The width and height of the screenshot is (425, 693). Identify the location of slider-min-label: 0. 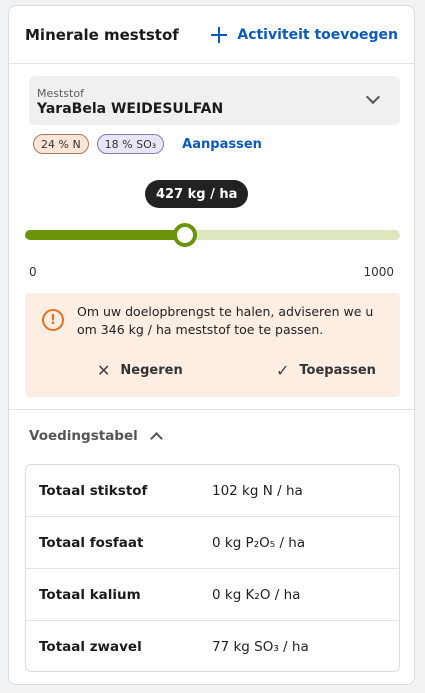
(33, 272).